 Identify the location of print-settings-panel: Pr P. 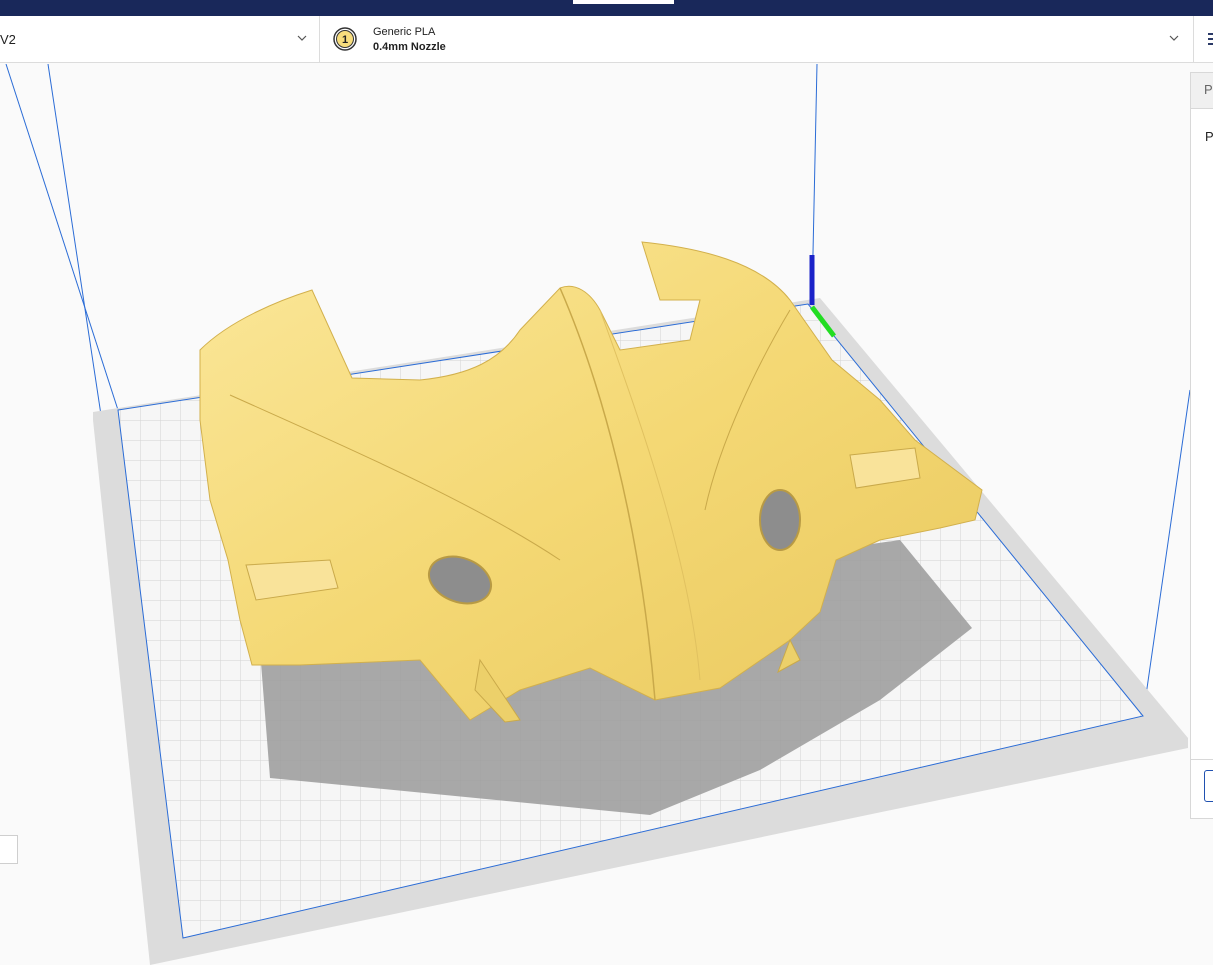
(1201, 445).